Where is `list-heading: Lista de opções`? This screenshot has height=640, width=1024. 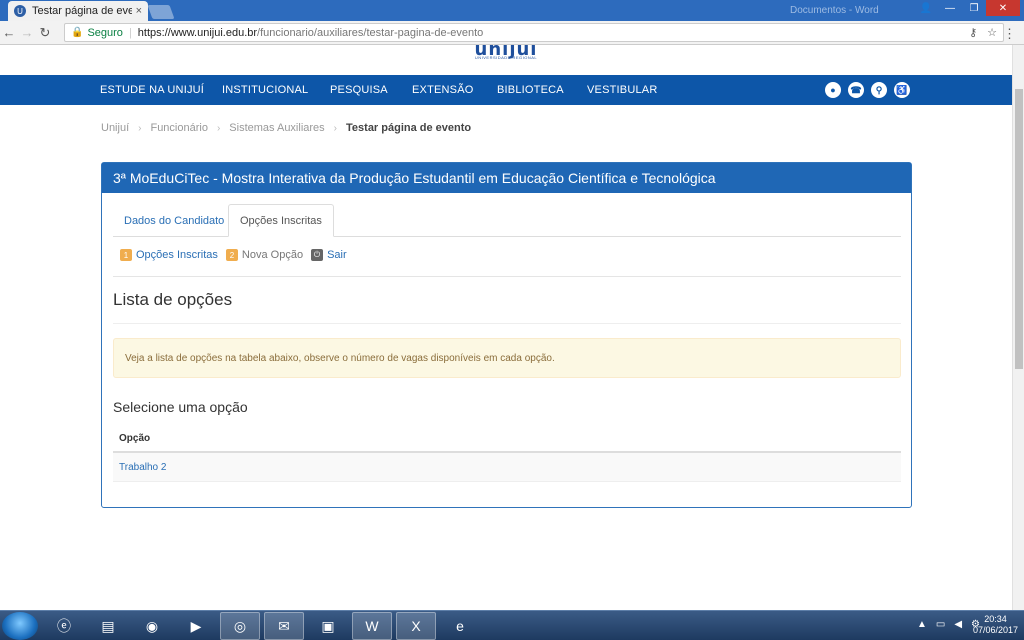 list-heading: Lista de opções is located at coordinates (173, 299).